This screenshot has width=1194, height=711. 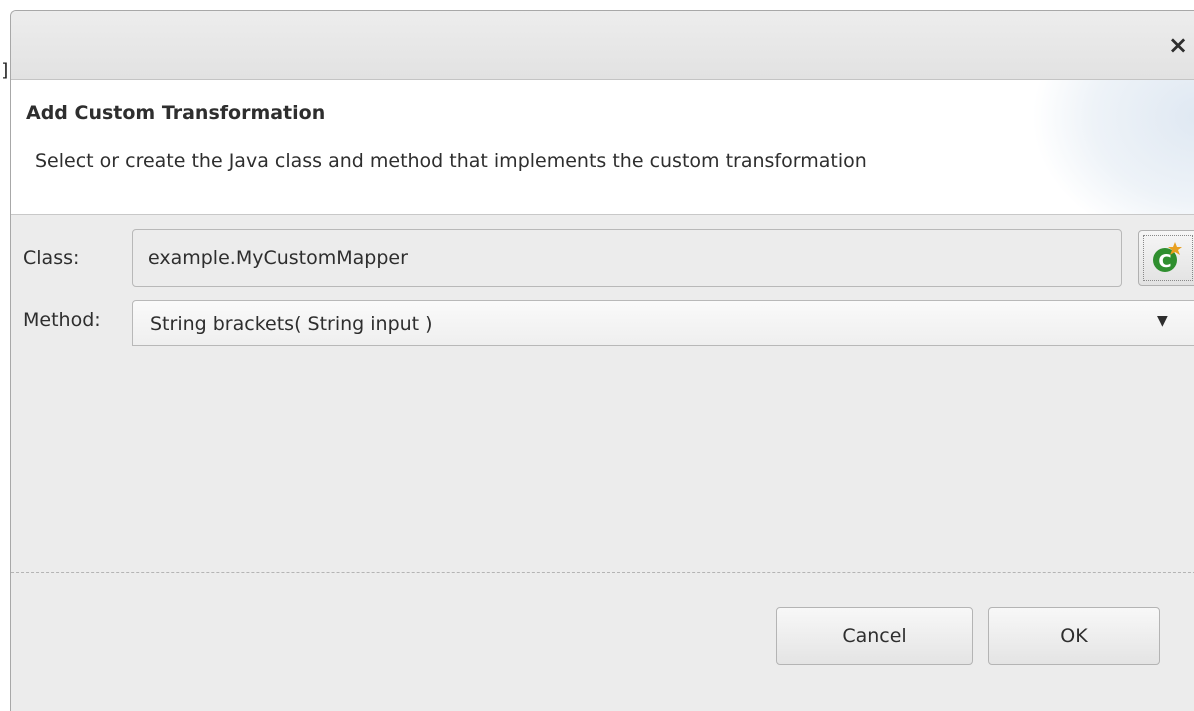 What do you see at coordinates (874, 636) in the screenshot?
I see `cancel-button: Cancel` at bounding box center [874, 636].